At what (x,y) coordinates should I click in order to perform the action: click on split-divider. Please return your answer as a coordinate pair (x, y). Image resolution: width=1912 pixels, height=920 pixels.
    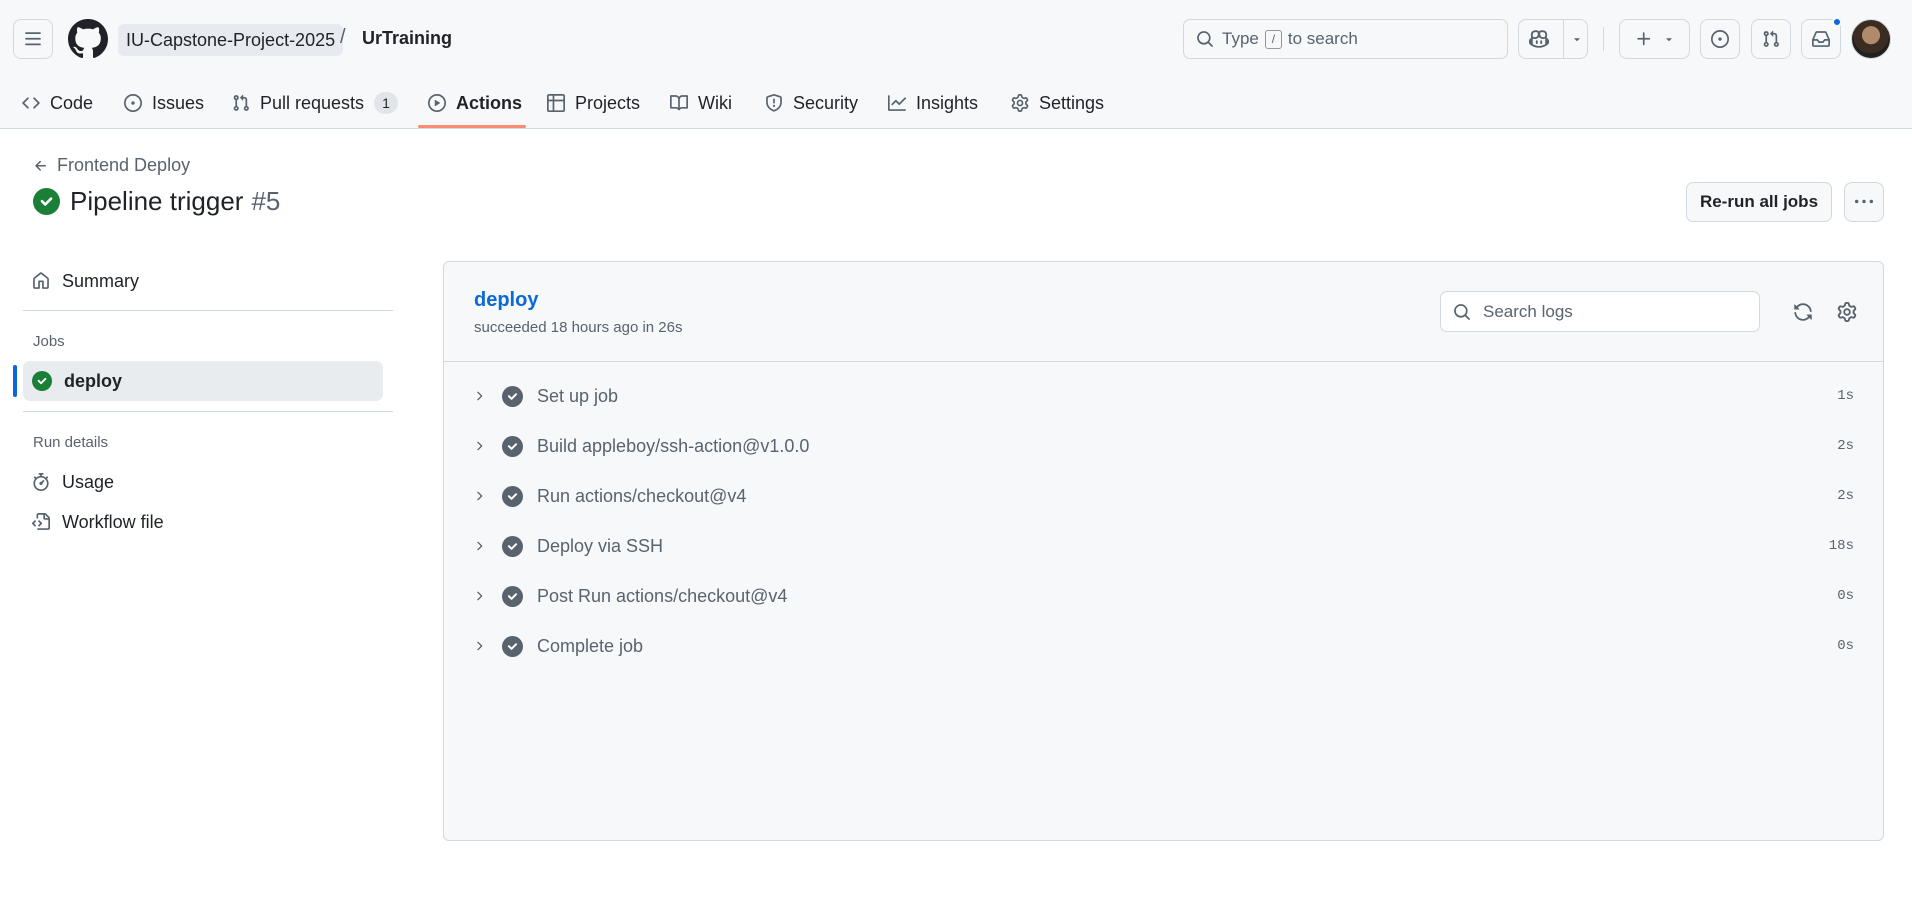
    Looking at the image, I should click on (1563, 39).